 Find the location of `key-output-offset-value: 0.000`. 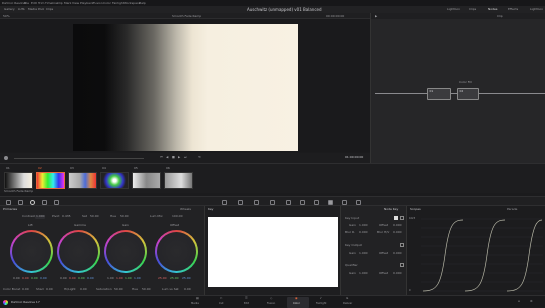

key-output-offset-value: 0.000 is located at coordinates (397, 253).